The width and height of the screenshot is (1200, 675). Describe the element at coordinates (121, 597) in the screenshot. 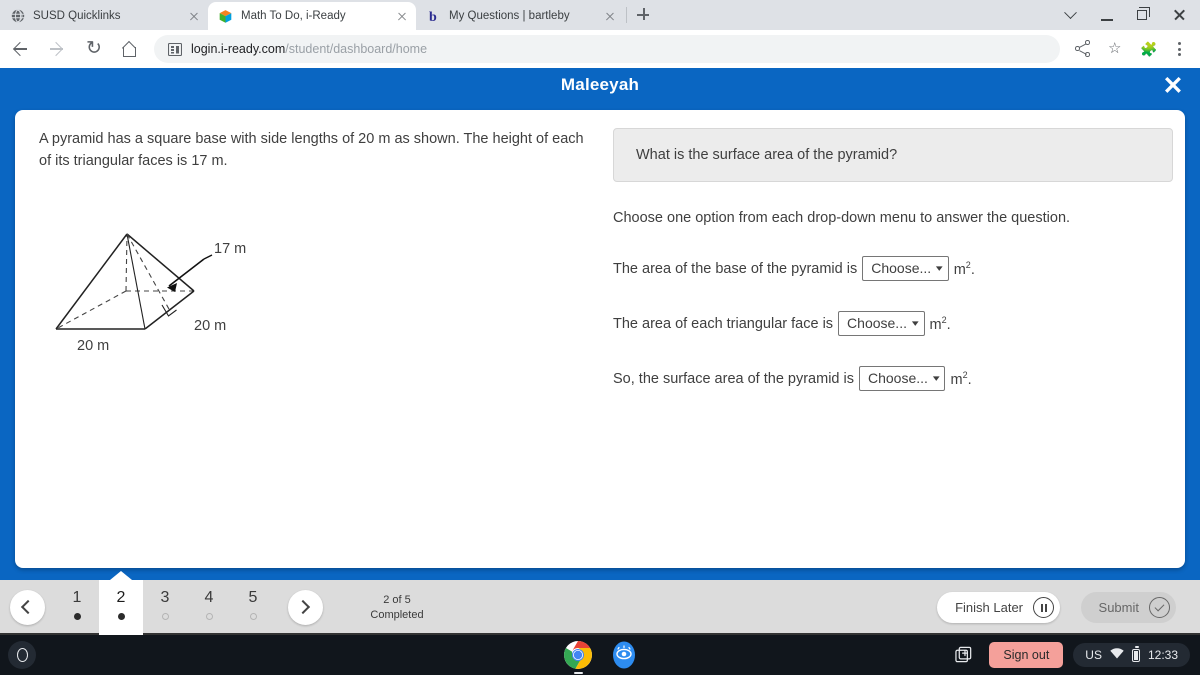

I see `page-number: 2` at that location.